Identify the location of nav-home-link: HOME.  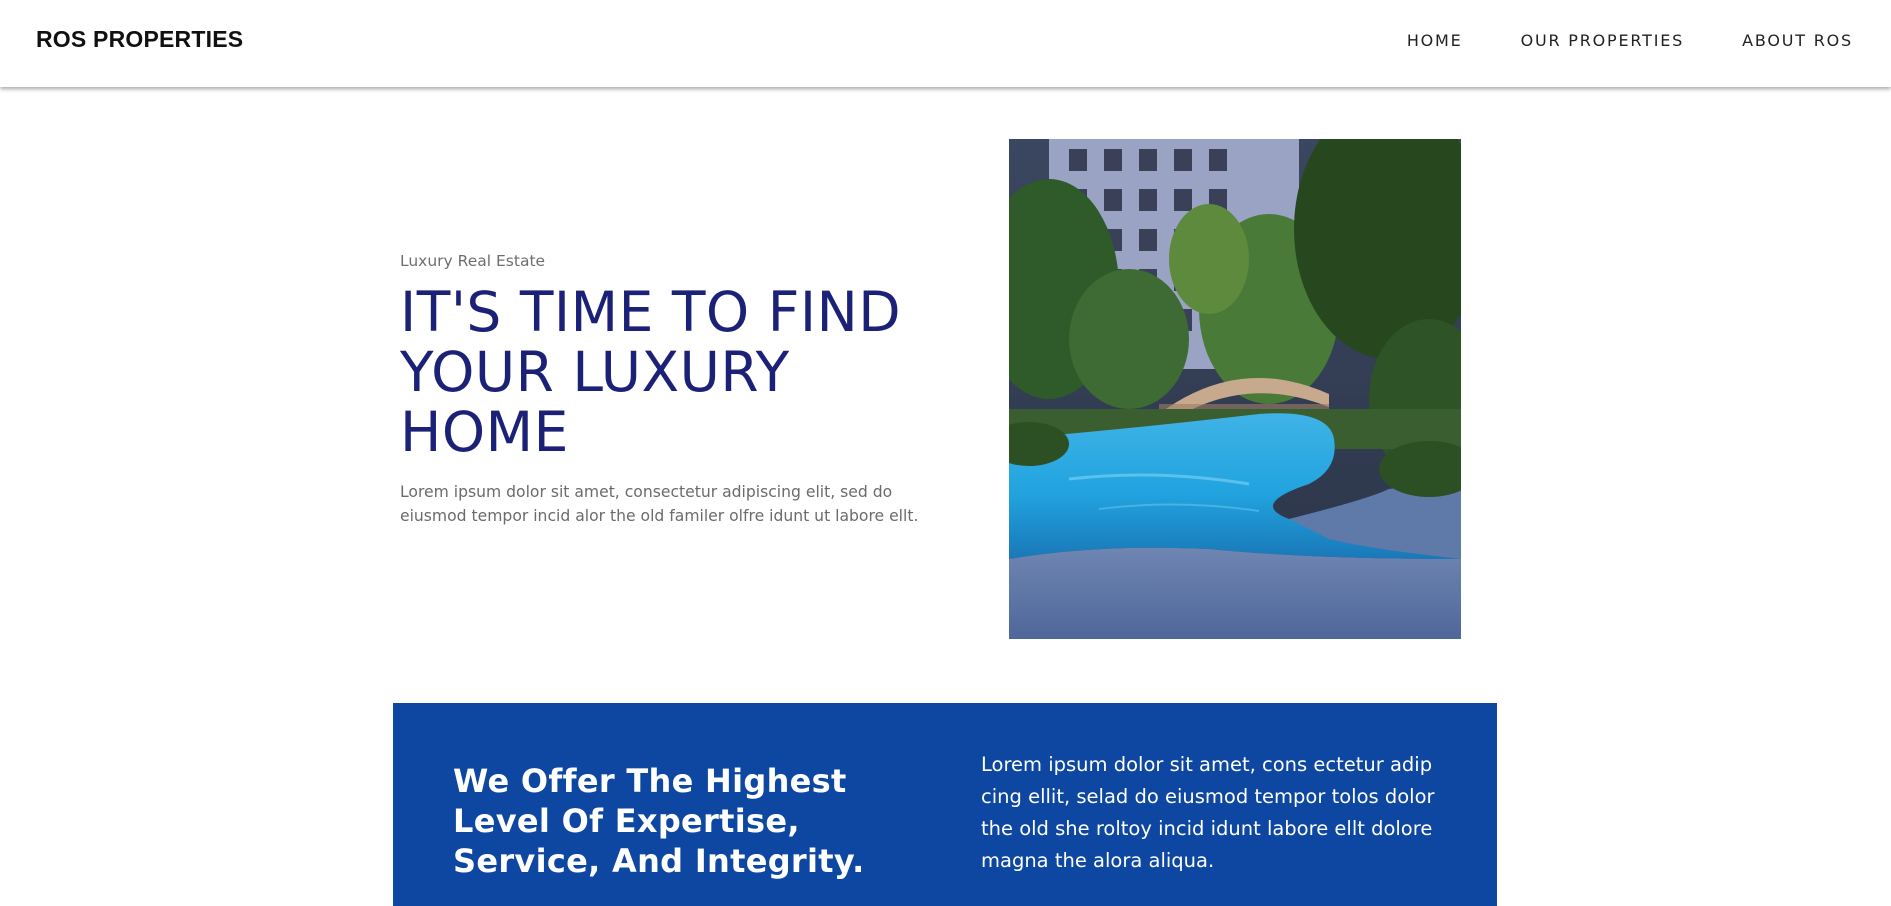
(1435, 40).